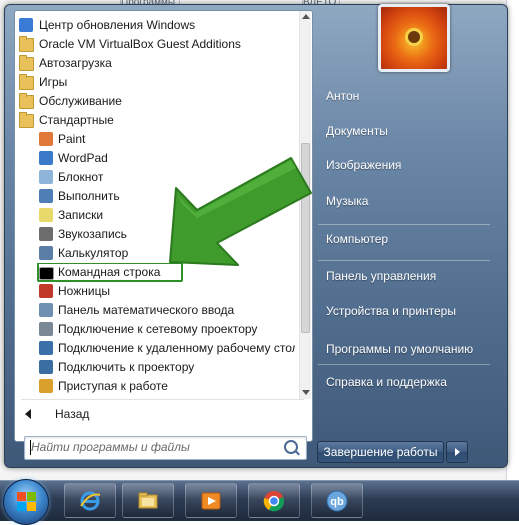 This screenshot has height=525, width=519. I want to click on program-item: Командная строка, so click(155, 272).